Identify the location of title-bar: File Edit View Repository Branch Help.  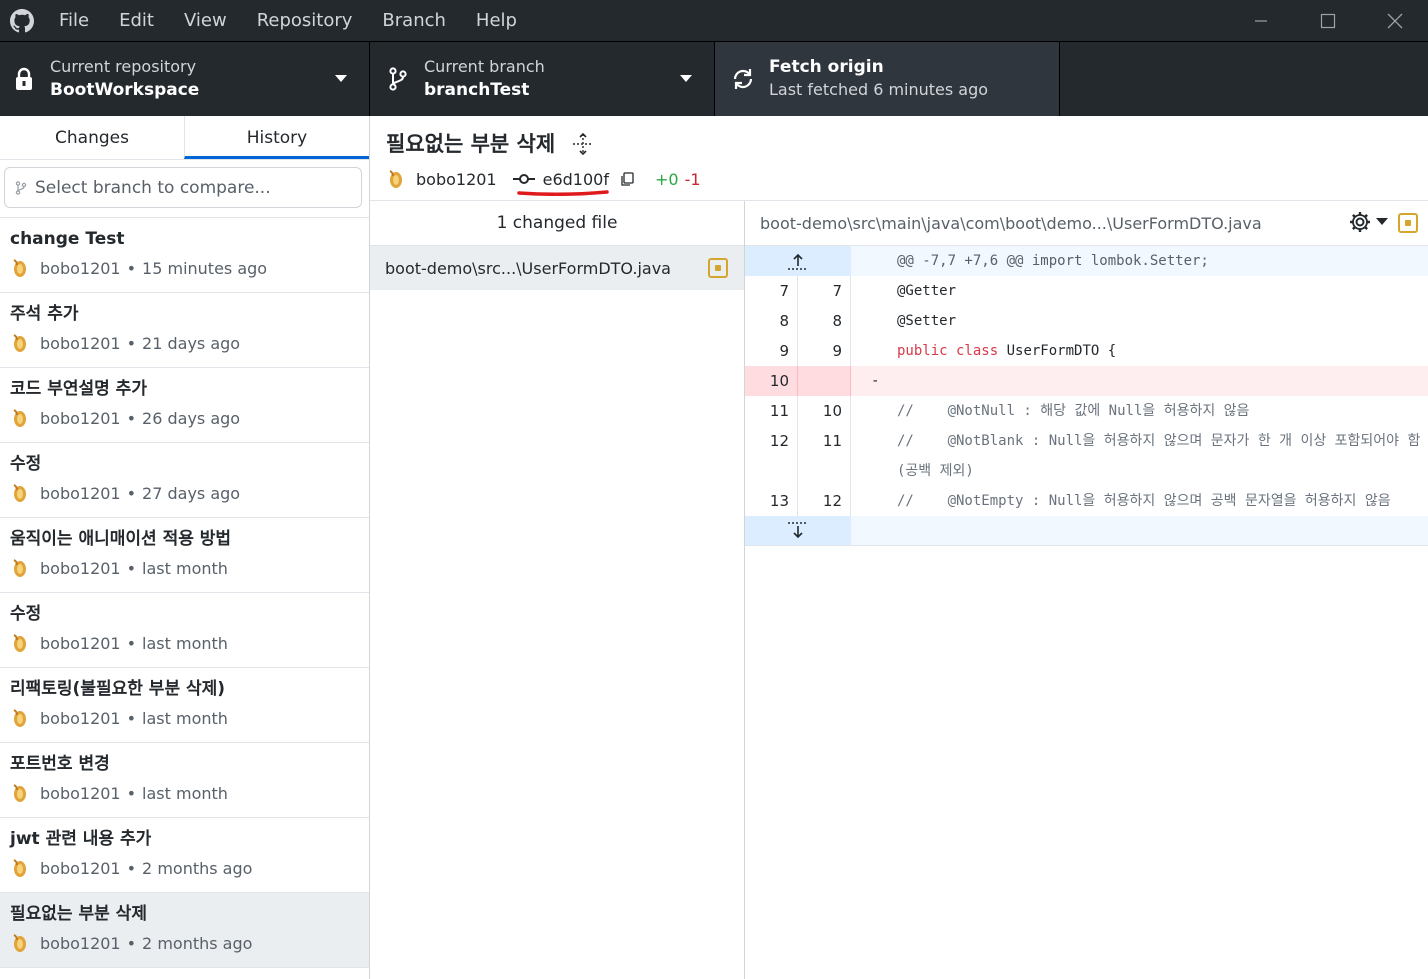
(714, 20).